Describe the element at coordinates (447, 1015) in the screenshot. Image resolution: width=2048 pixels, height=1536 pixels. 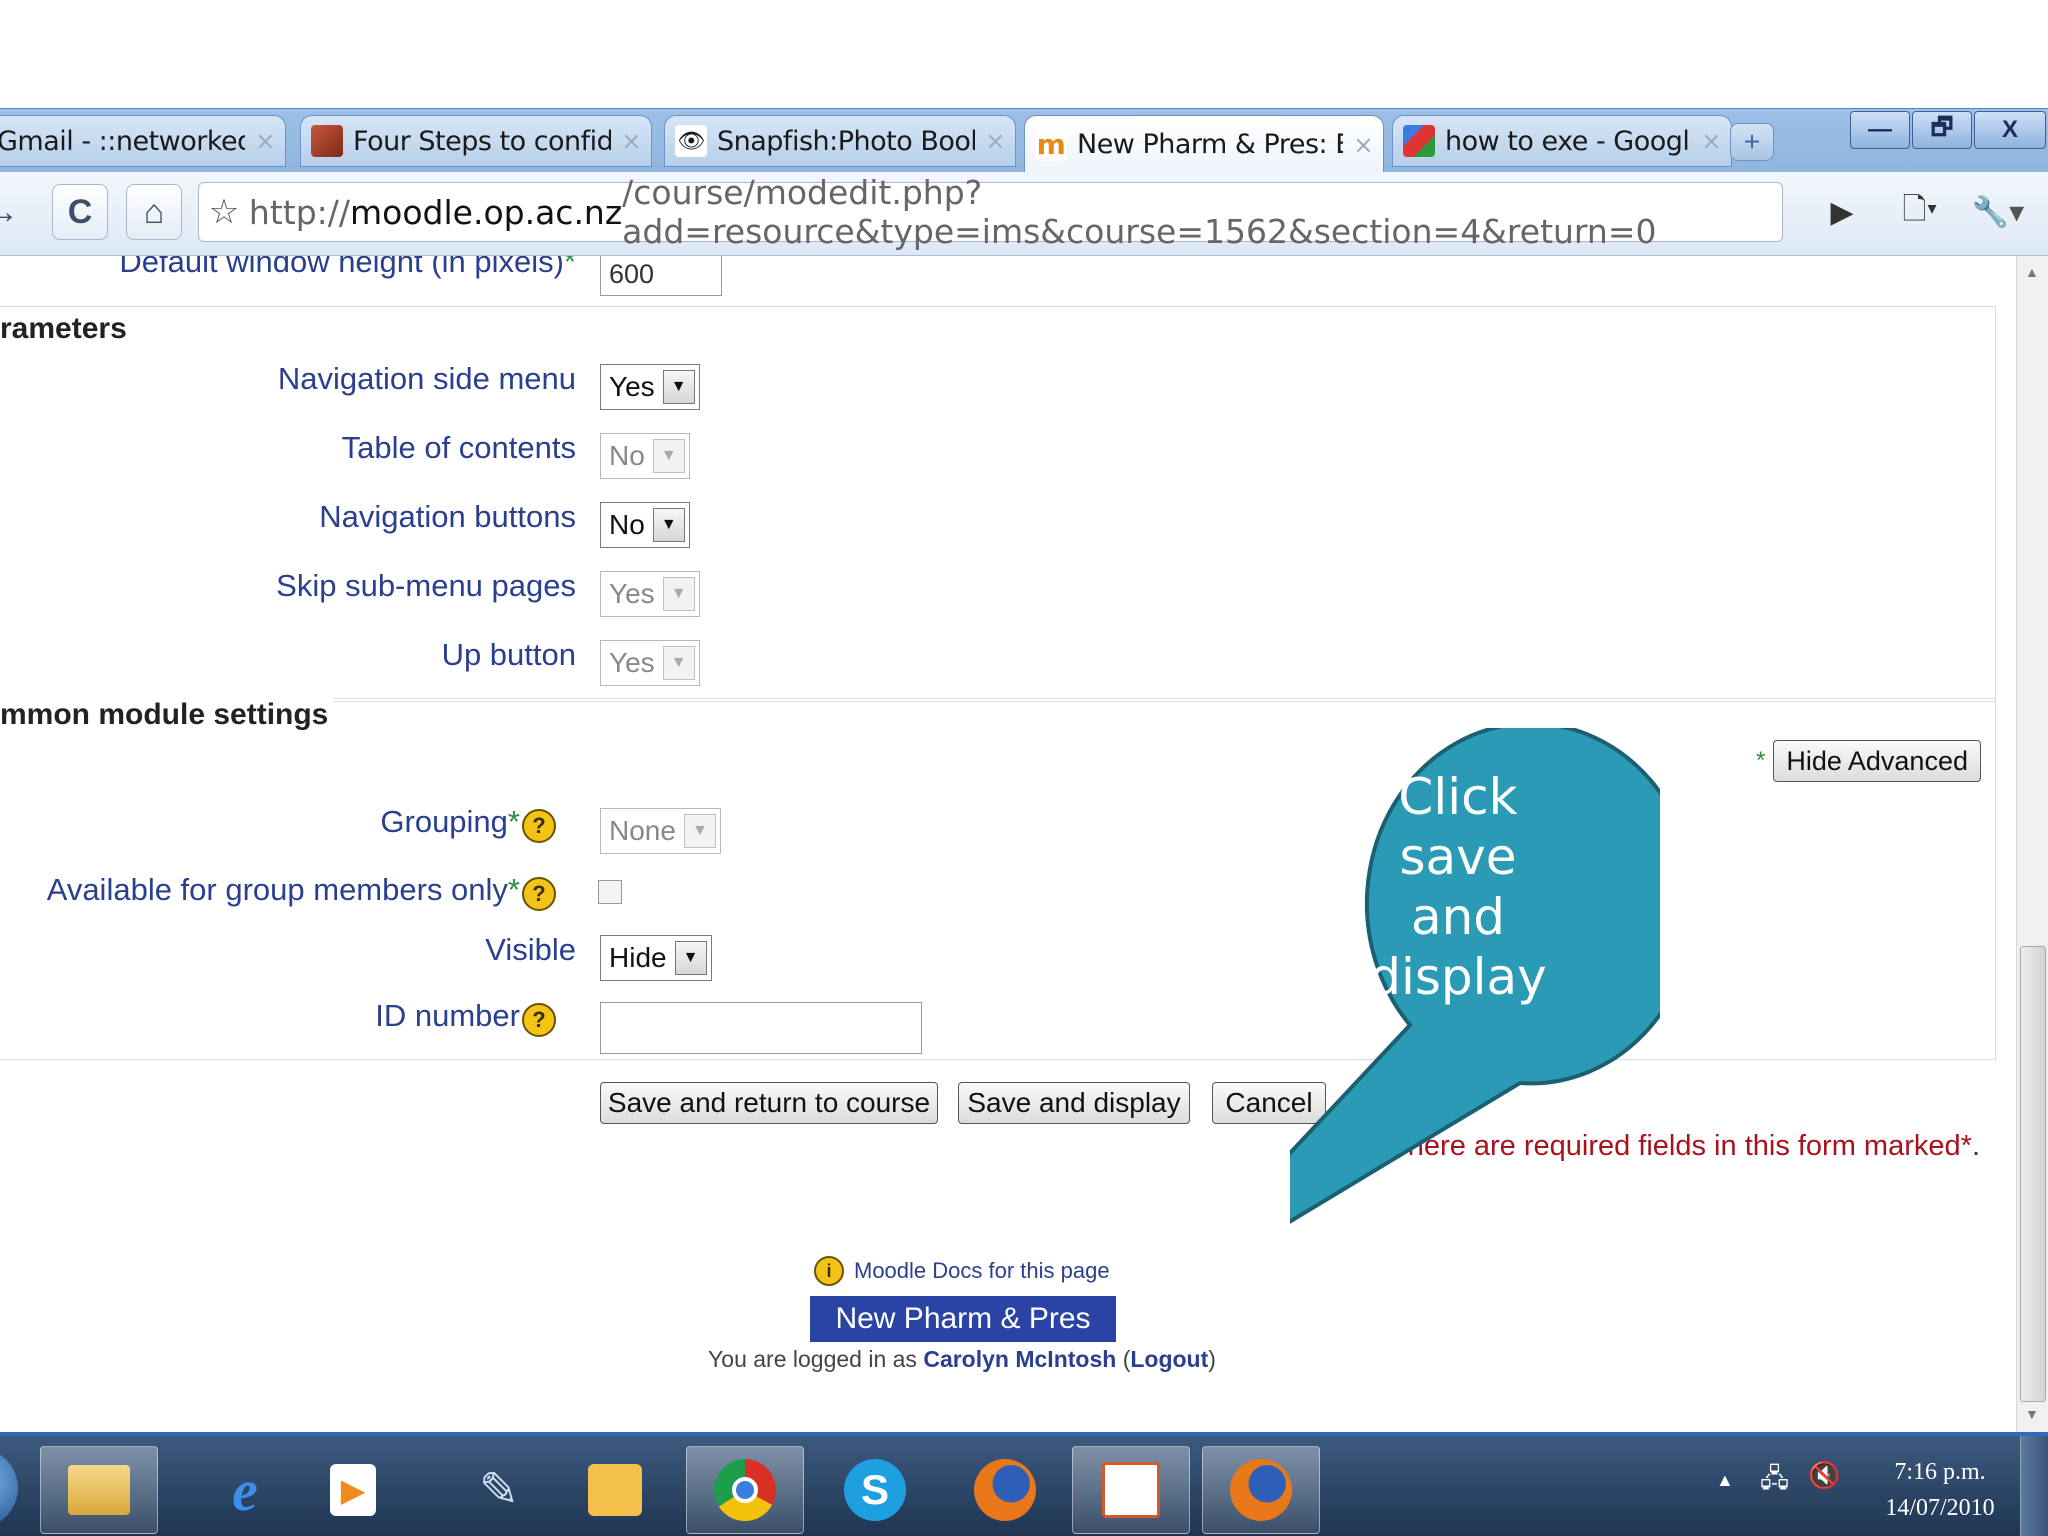
I see `id-number-label: ID number` at that location.